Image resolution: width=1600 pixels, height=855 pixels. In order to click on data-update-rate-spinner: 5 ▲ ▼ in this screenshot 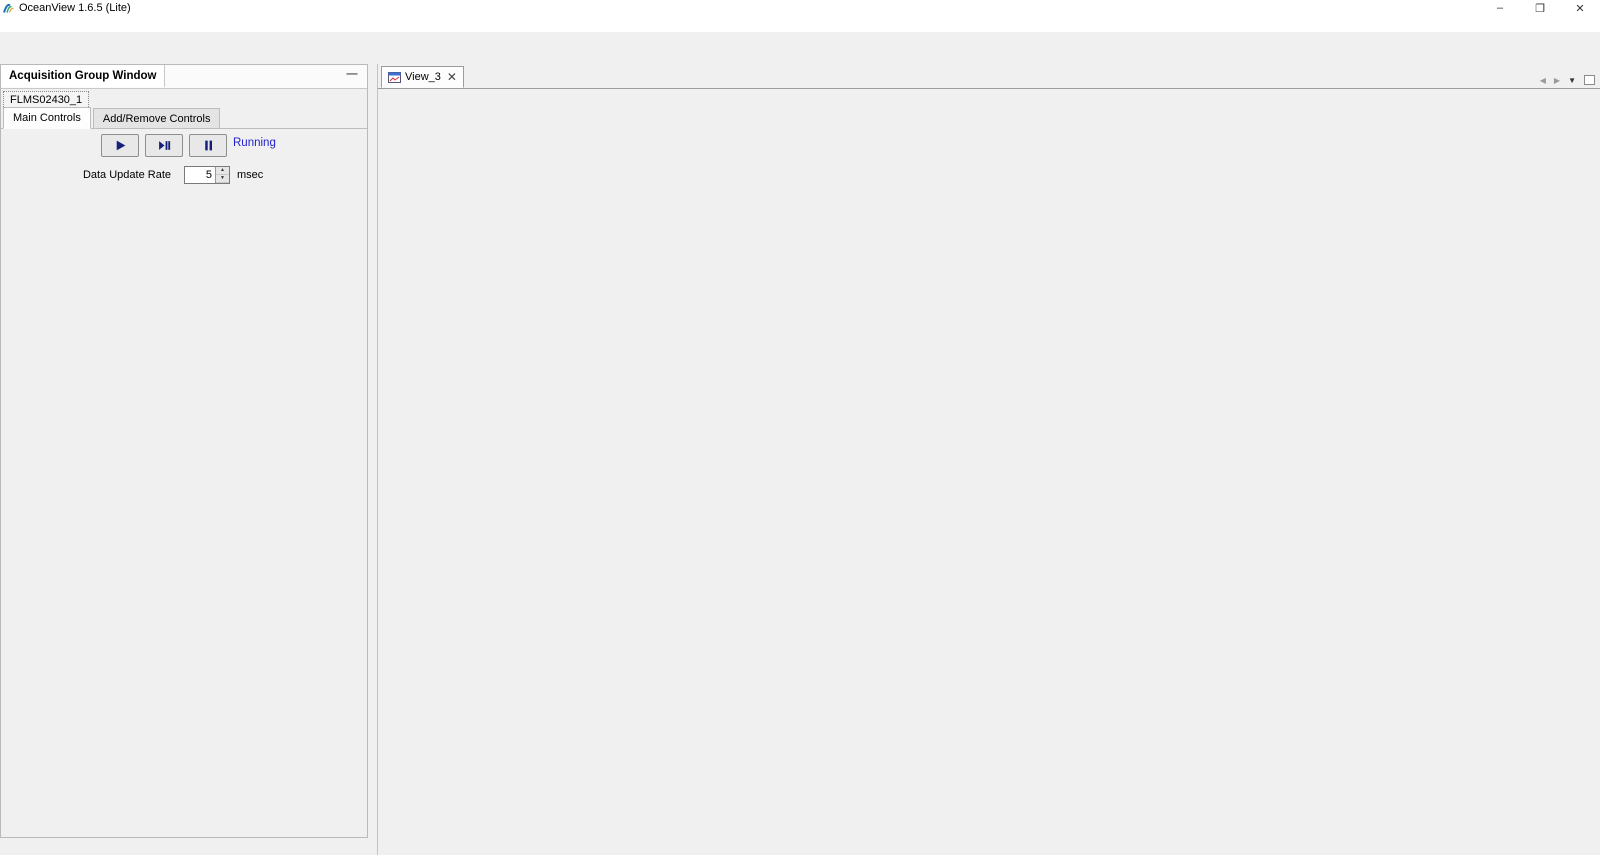, I will do `click(207, 175)`.